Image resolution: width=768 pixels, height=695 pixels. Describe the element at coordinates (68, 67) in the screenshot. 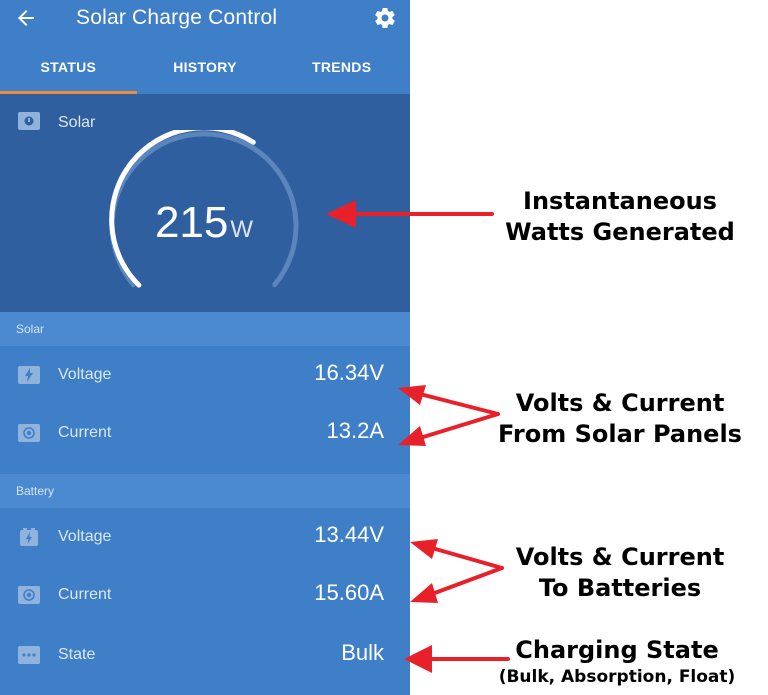

I see `tab-status: STATUS` at that location.